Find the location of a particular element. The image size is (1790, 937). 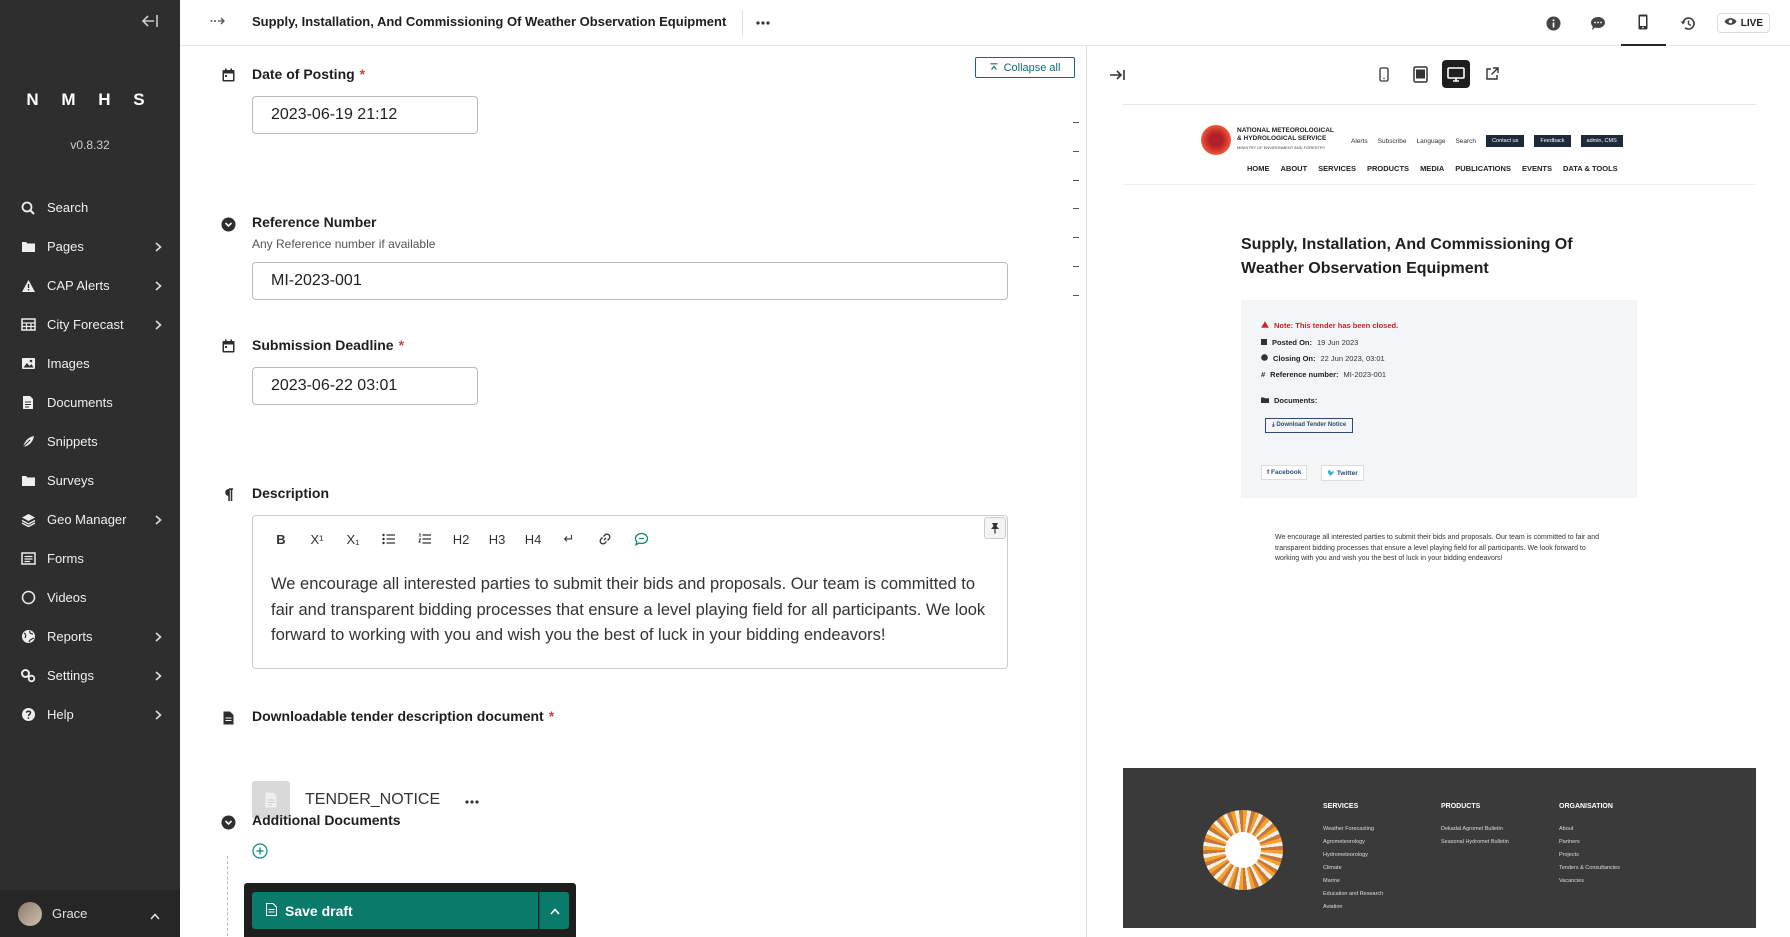

site-nav-item: MEDIA is located at coordinates (1432, 168).